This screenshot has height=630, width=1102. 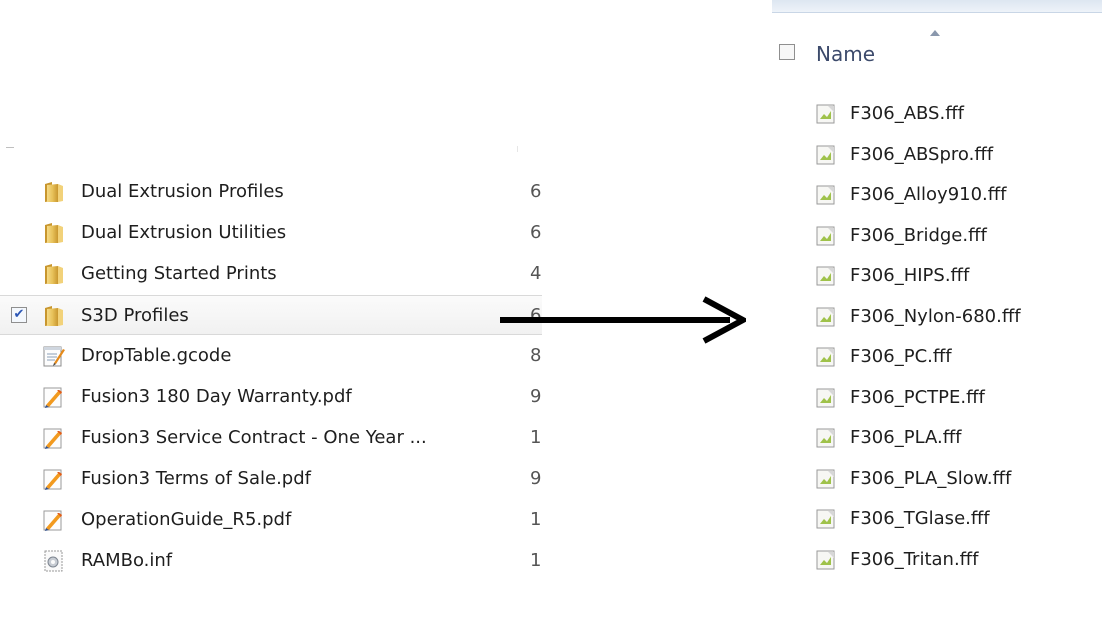 What do you see at coordinates (271, 315) in the screenshot?
I see `file-row: ✔ S3D Profiles 6` at bounding box center [271, 315].